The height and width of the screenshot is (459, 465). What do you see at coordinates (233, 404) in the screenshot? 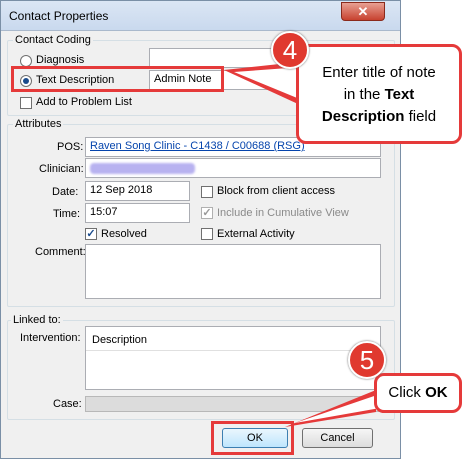
I see `case-field` at bounding box center [233, 404].